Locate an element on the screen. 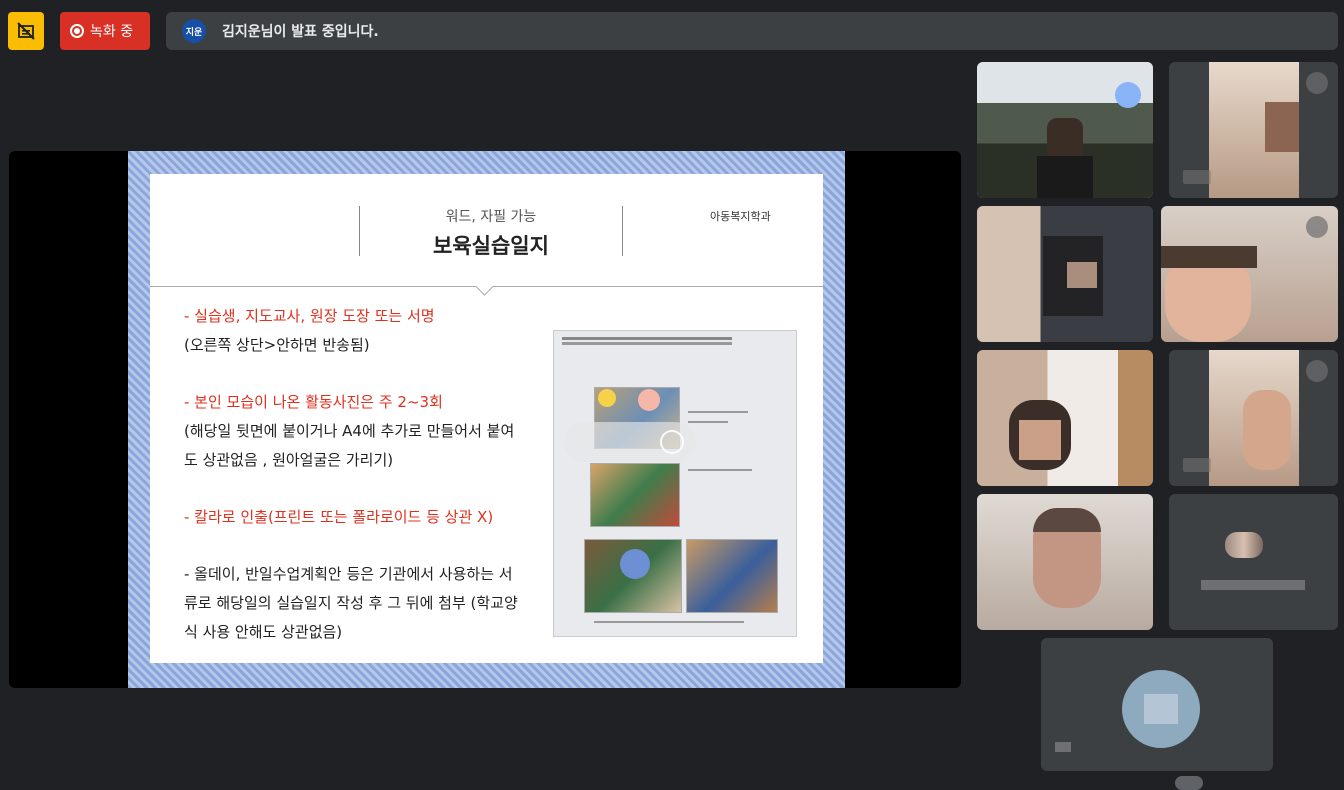 This screenshot has height=790, width=1344. self-view-tile is located at coordinates (1157, 704).